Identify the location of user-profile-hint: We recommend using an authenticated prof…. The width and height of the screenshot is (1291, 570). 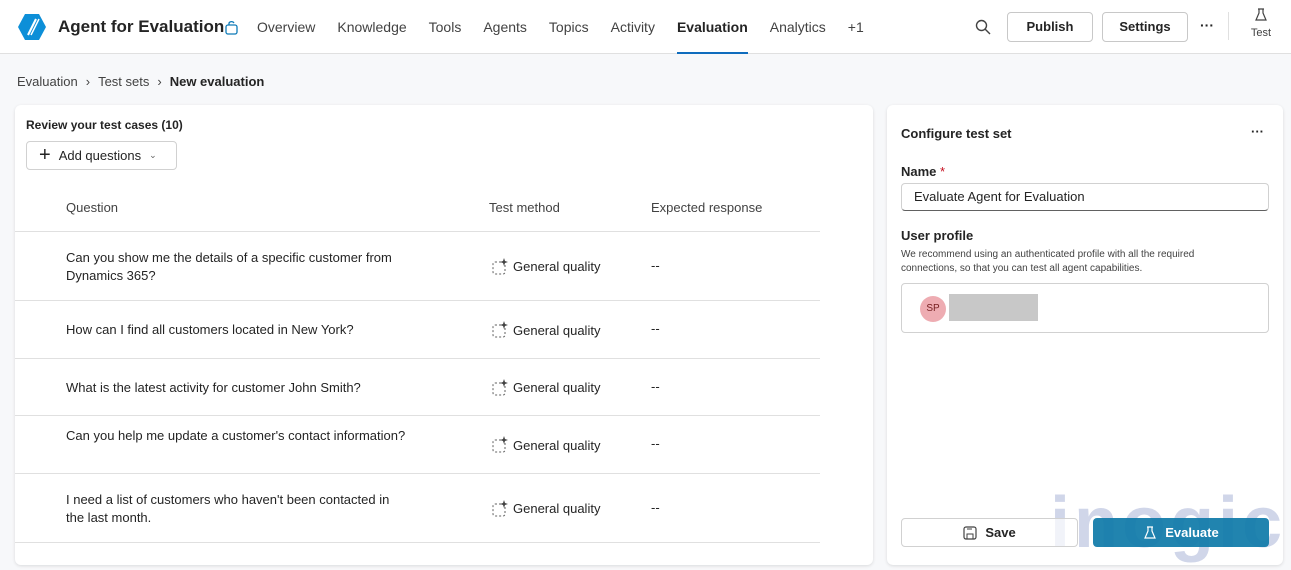
(1048, 261).